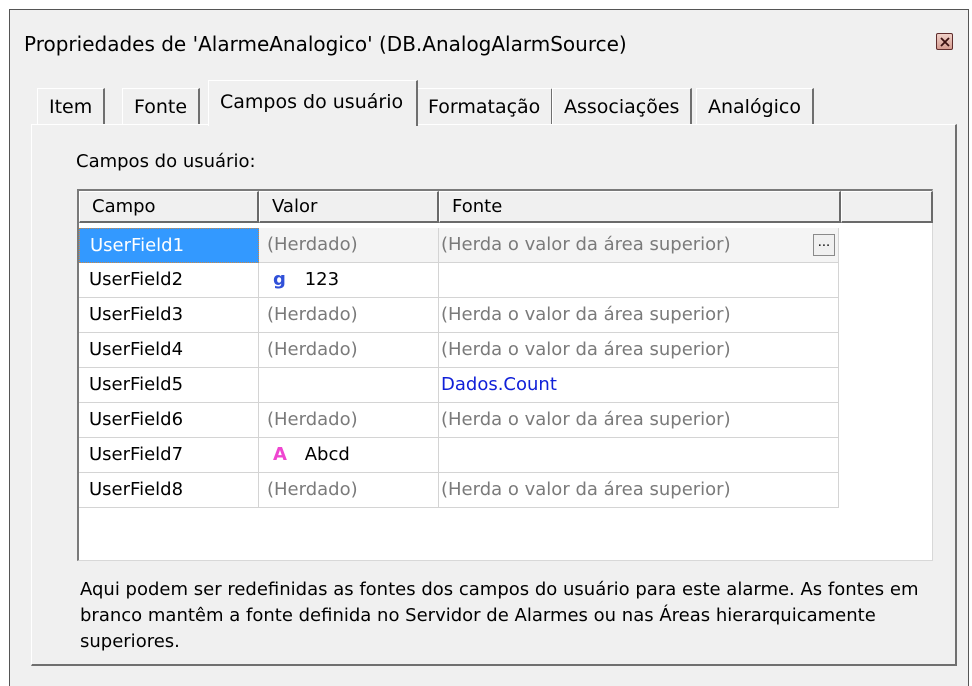 The height and width of the screenshot is (686, 972). I want to click on campo-cell: UserField7, so click(169, 455).